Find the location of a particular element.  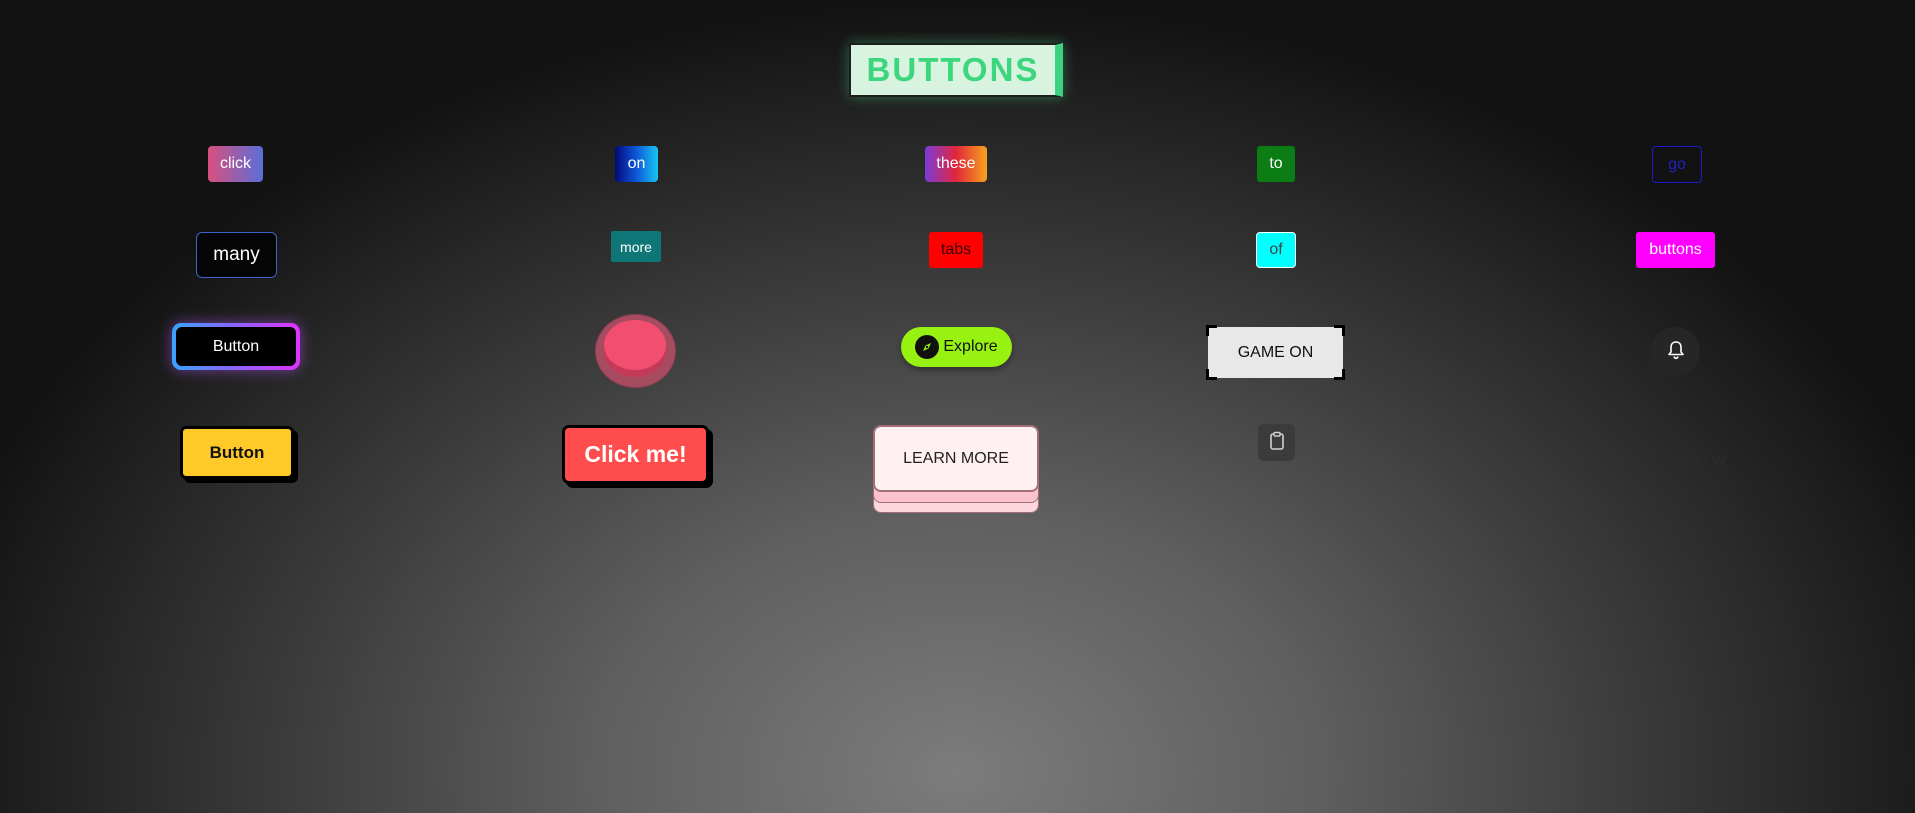

on-button: on is located at coordinates (636, 164).